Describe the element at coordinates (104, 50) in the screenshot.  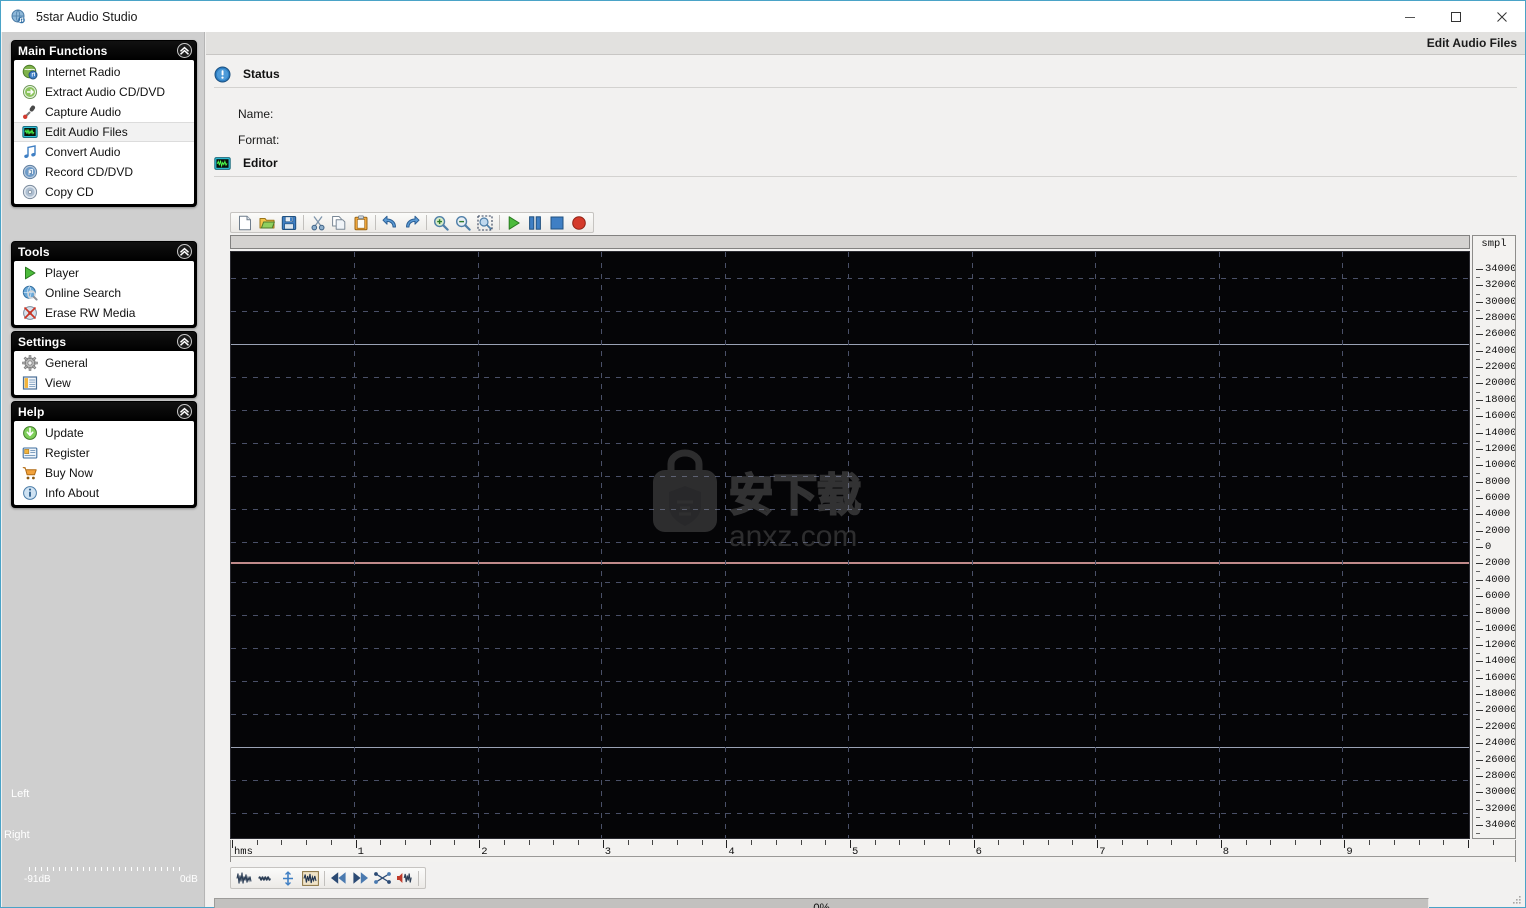
I see `panel-header-main-functions: Main Functions` at that location.